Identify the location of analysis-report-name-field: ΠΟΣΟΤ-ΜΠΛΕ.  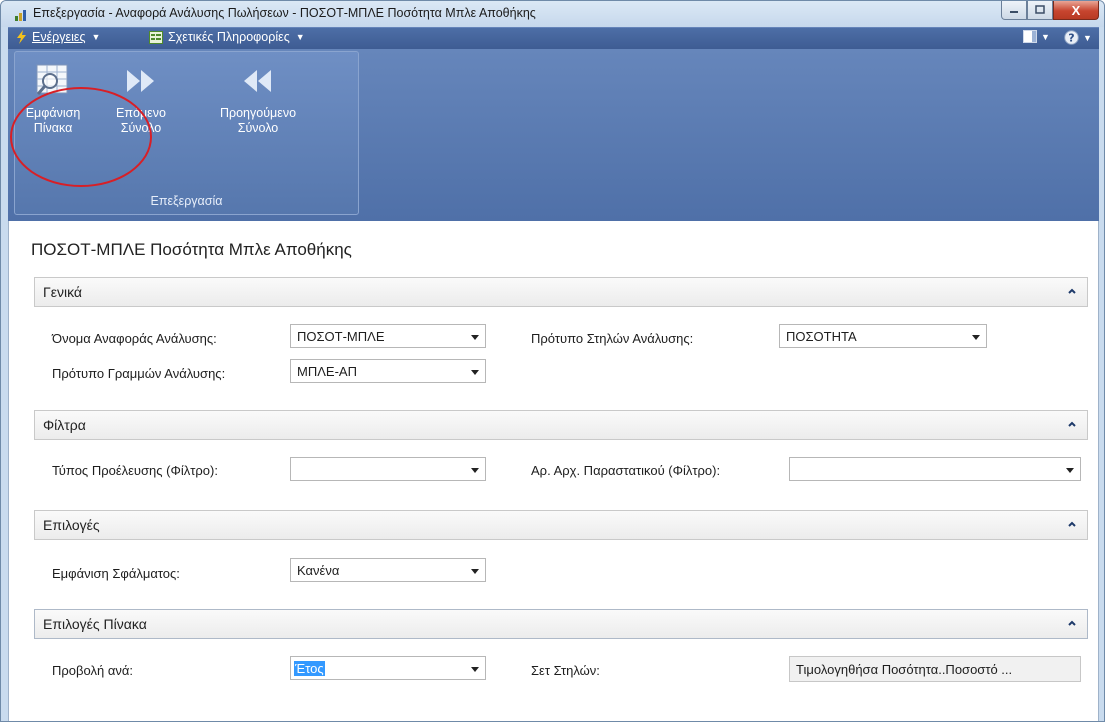
(388, 336).